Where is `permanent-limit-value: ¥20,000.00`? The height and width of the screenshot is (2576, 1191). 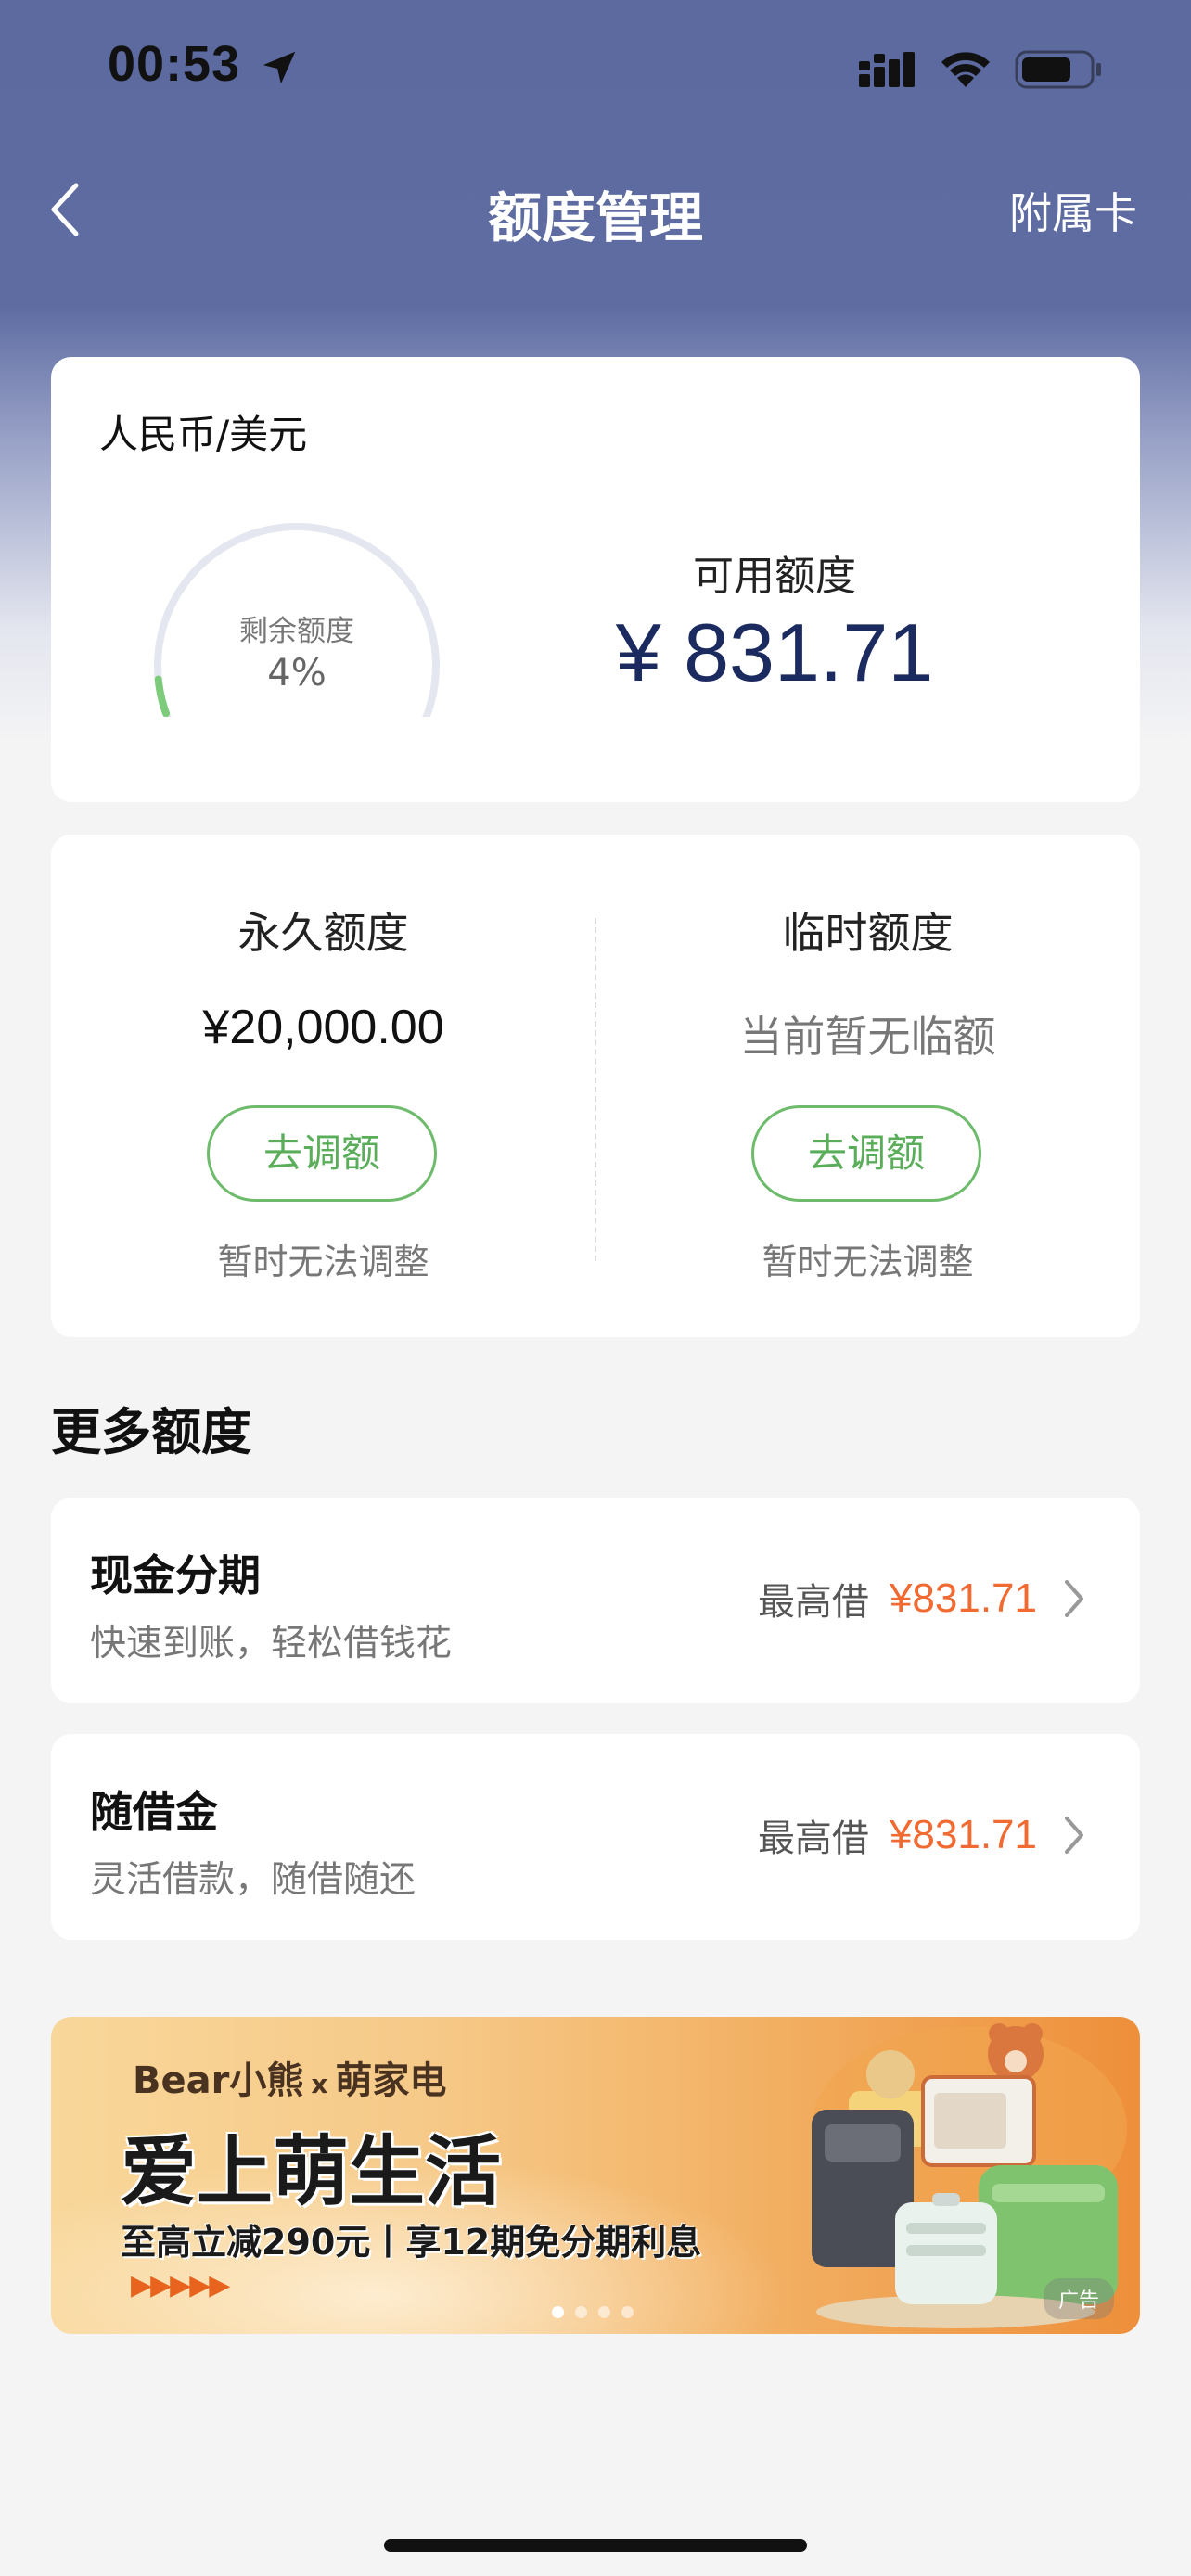 permanent-limit-value: ¥20,000.00 is located at coordinates (323, 1028).